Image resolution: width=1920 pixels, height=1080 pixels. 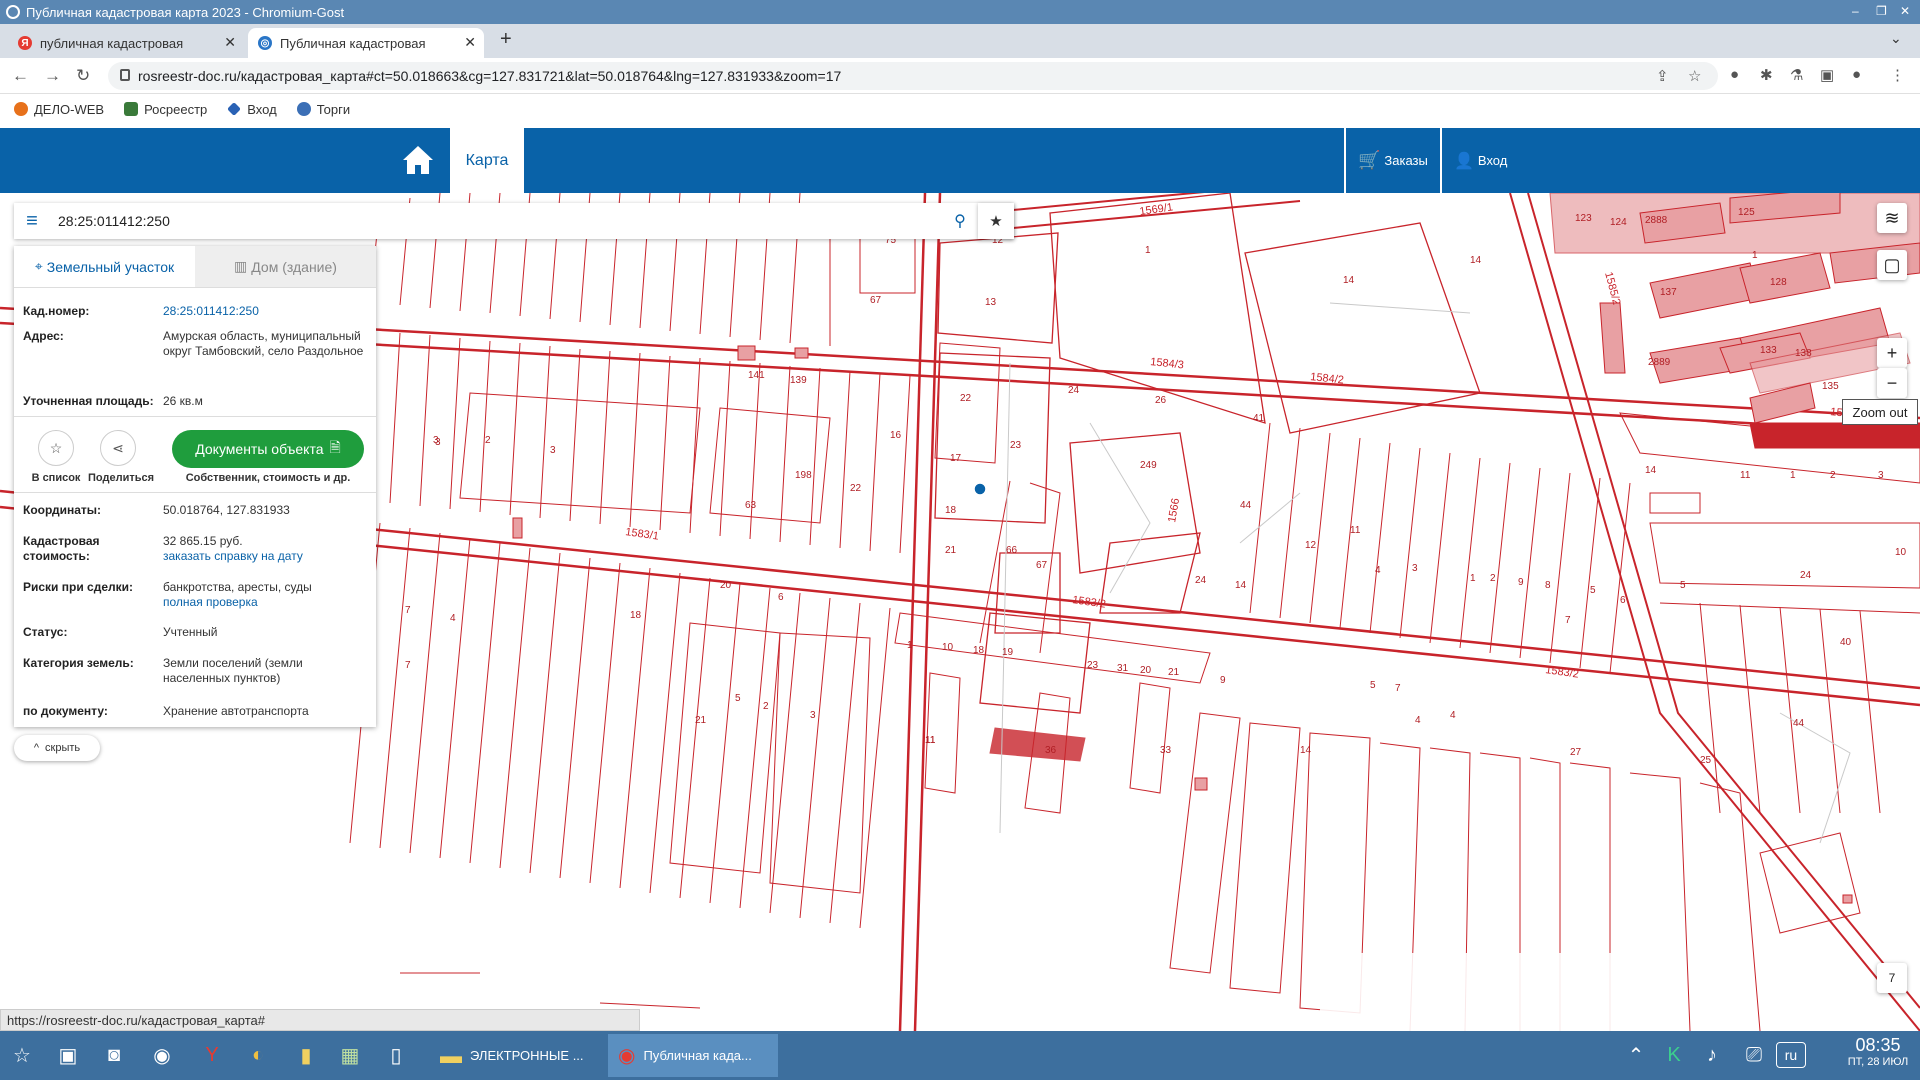 What do you see at coordinates (1827, 75) in the screenshot?
I see `sidepanel-icon: ▣` at bounding box center [1827, 75].